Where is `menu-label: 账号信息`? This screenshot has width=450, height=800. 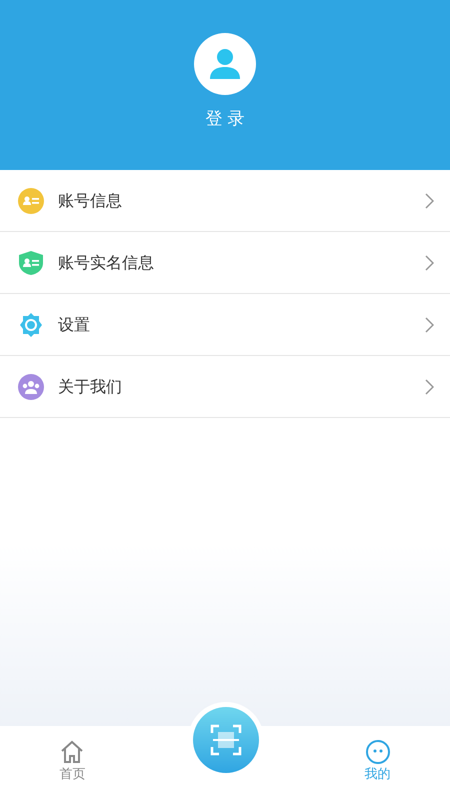 menu-label: 账号信息 is located at coordinates (90, 201).